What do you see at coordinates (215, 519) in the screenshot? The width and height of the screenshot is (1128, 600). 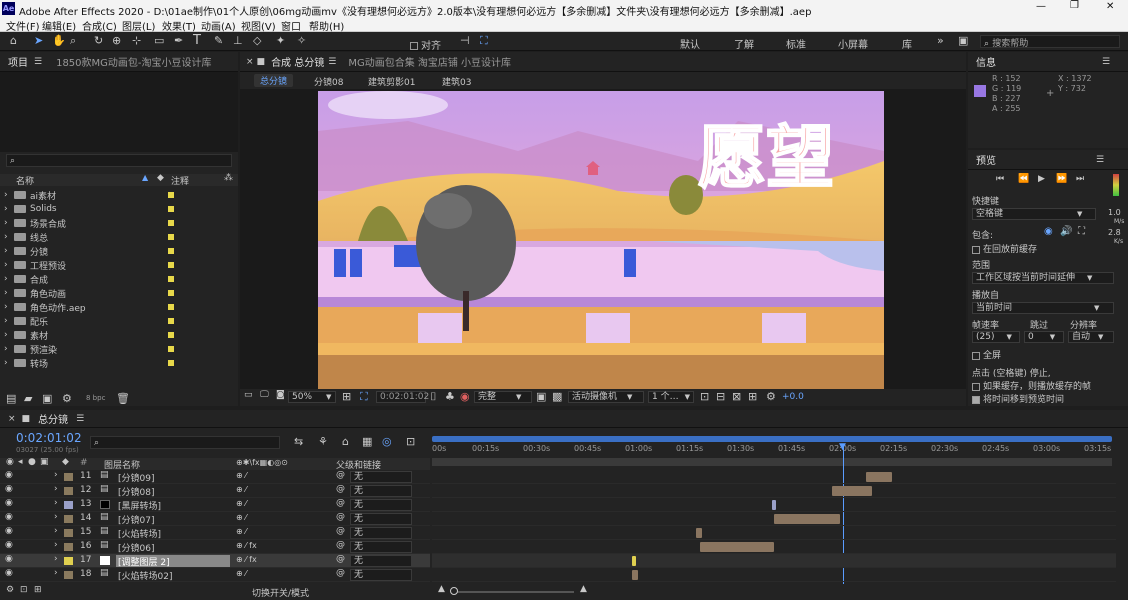 I see `table-row: ◉ › 14 ▤ [分镜07] ⊕ ⁄ @ 无` at bounding box center [215, 519].